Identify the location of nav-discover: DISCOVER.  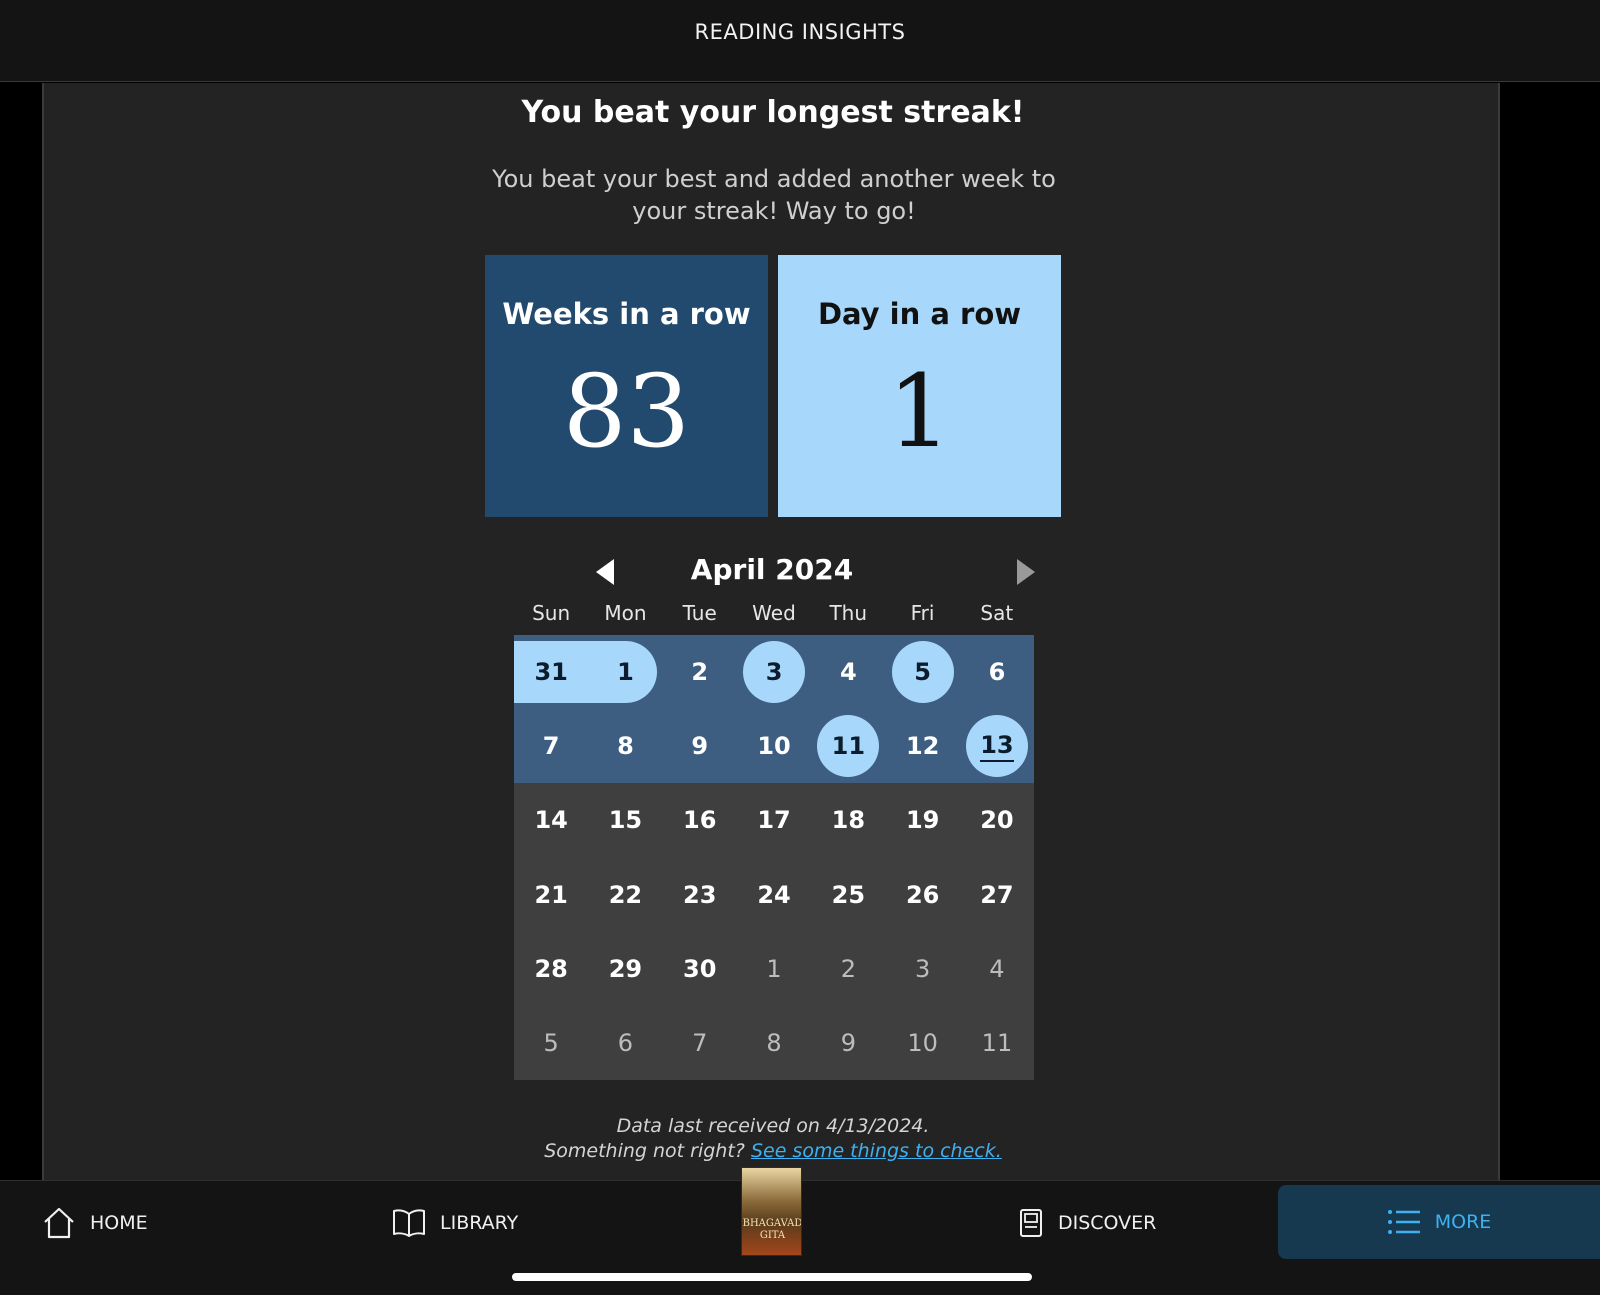
(1087, 1223).